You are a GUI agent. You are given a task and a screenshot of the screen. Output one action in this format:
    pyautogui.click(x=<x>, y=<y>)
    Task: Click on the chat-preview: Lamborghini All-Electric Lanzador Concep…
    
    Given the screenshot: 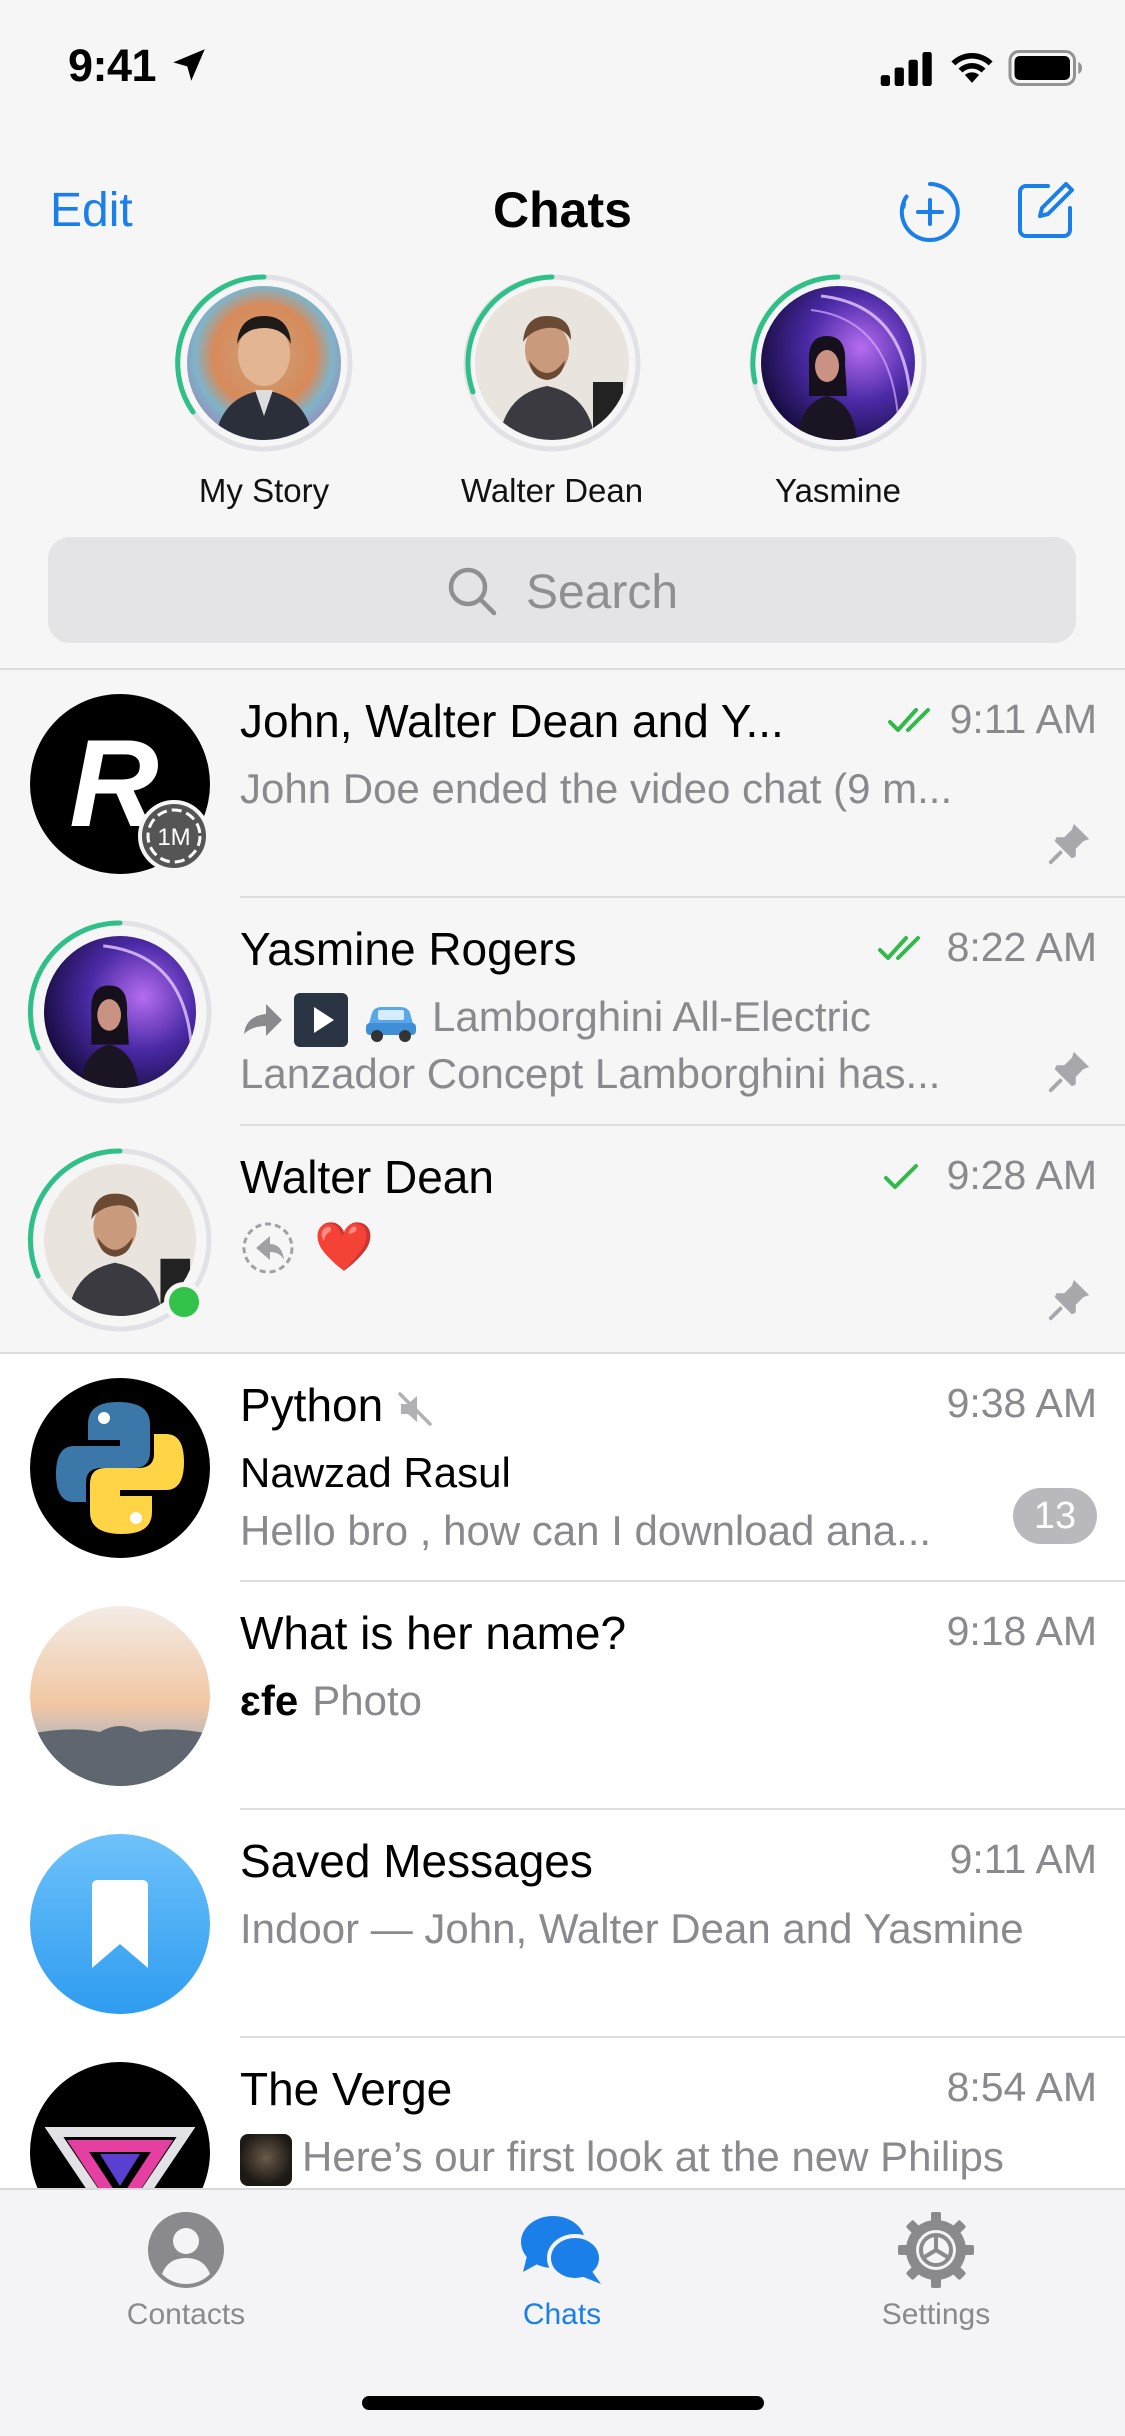 What is the action you would take?
    pyautogui.click(x=635, y=1045)
    